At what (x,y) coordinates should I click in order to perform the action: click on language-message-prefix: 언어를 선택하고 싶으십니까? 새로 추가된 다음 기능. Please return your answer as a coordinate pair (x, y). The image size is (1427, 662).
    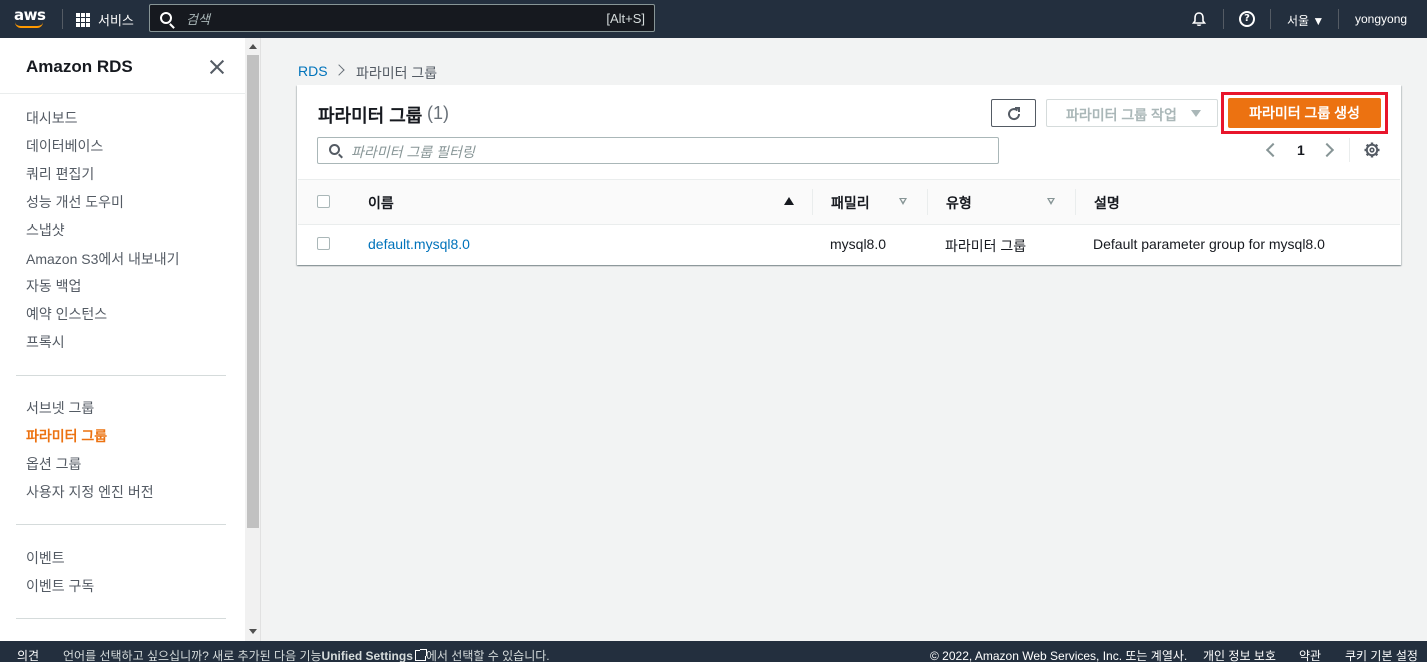
    Looking at the image, I should click on (192, 655).